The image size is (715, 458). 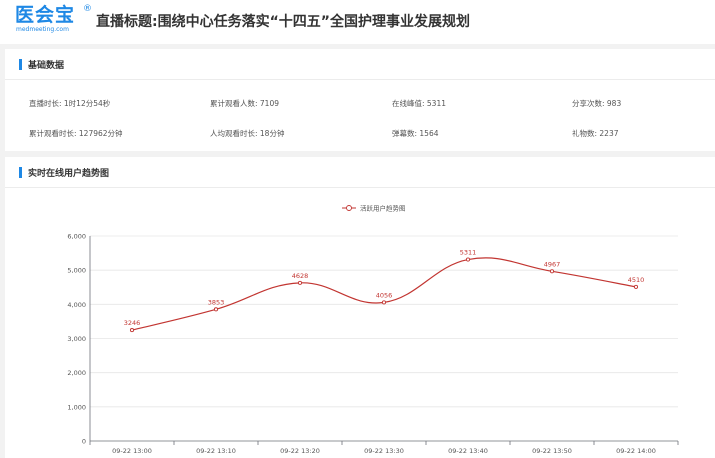 I want to click on logo-text: 医会宝, so click(x=45, y=15).